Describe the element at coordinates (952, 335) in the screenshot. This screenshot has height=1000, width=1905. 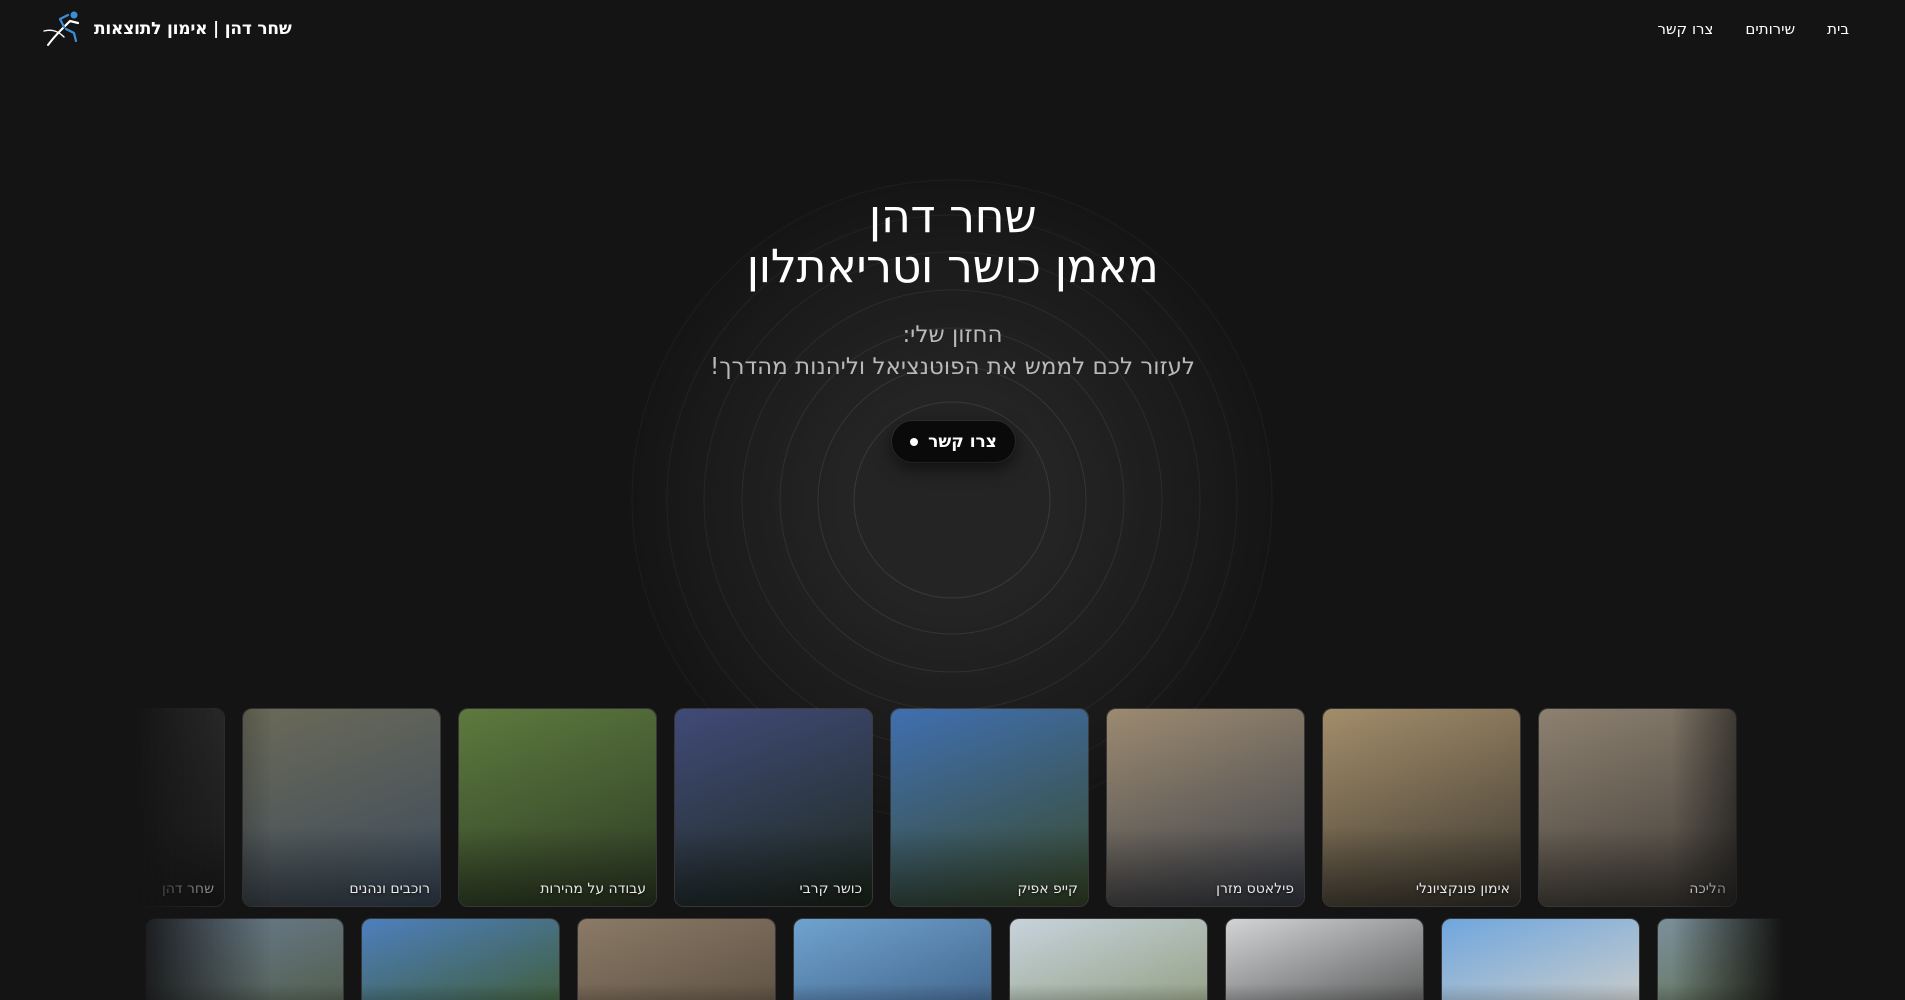
I see `hero-subtitle-line1: החזון שלי:` at that location.